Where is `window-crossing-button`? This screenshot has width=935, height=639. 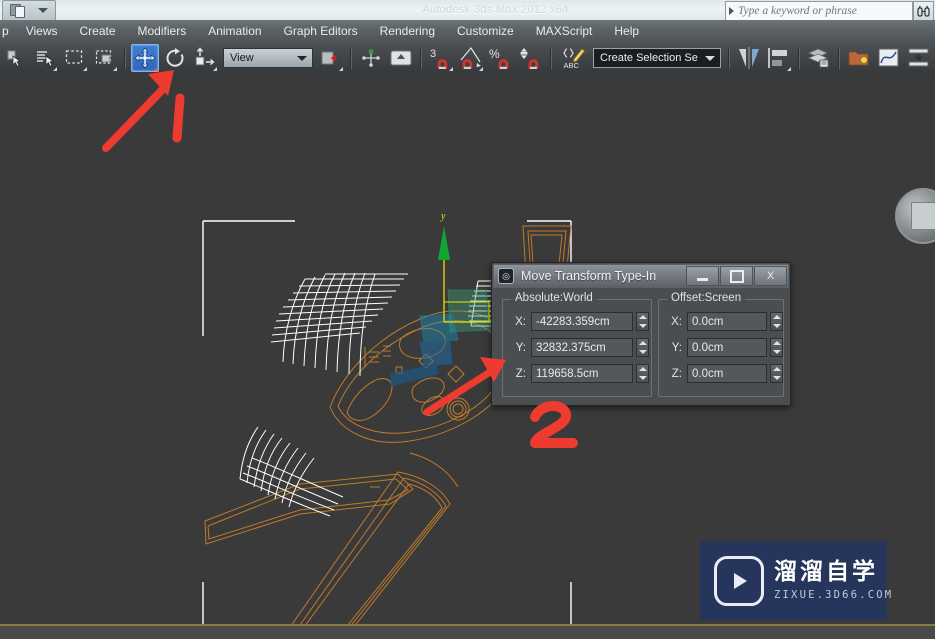 window-crossing-button is located at coordinates (105, 58).